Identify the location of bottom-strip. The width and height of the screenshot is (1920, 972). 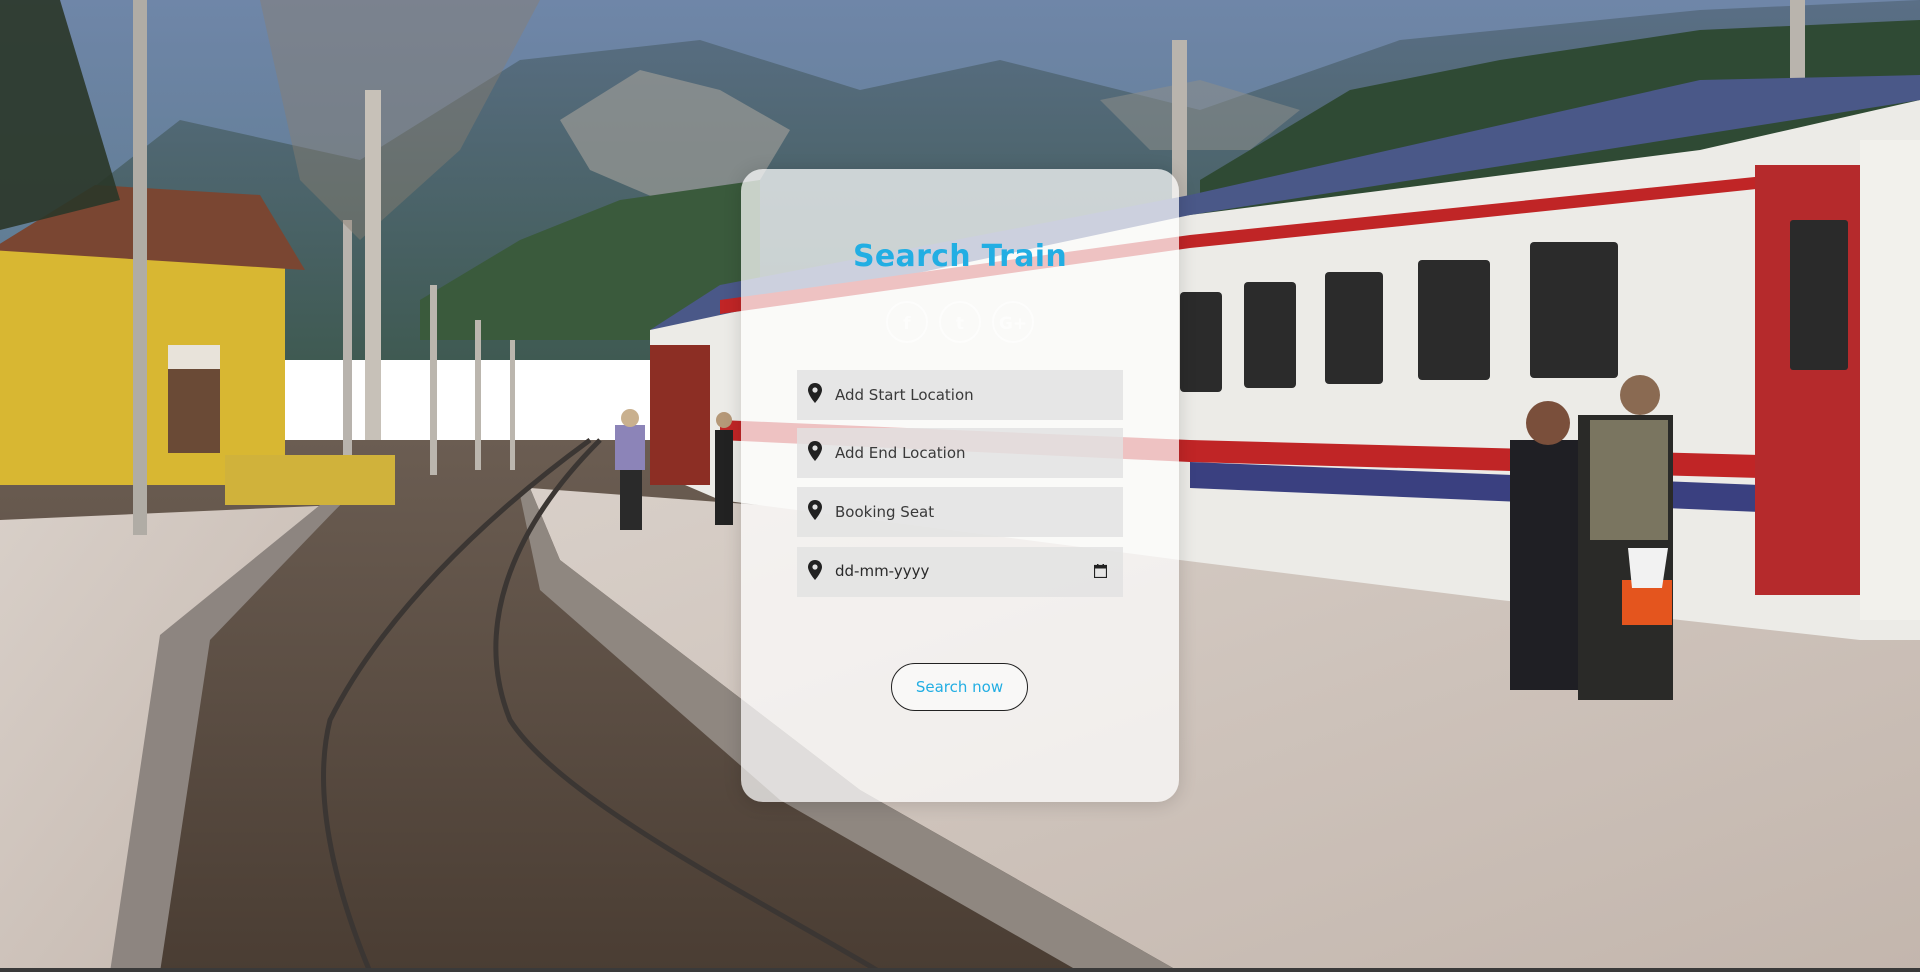
(960, 970).